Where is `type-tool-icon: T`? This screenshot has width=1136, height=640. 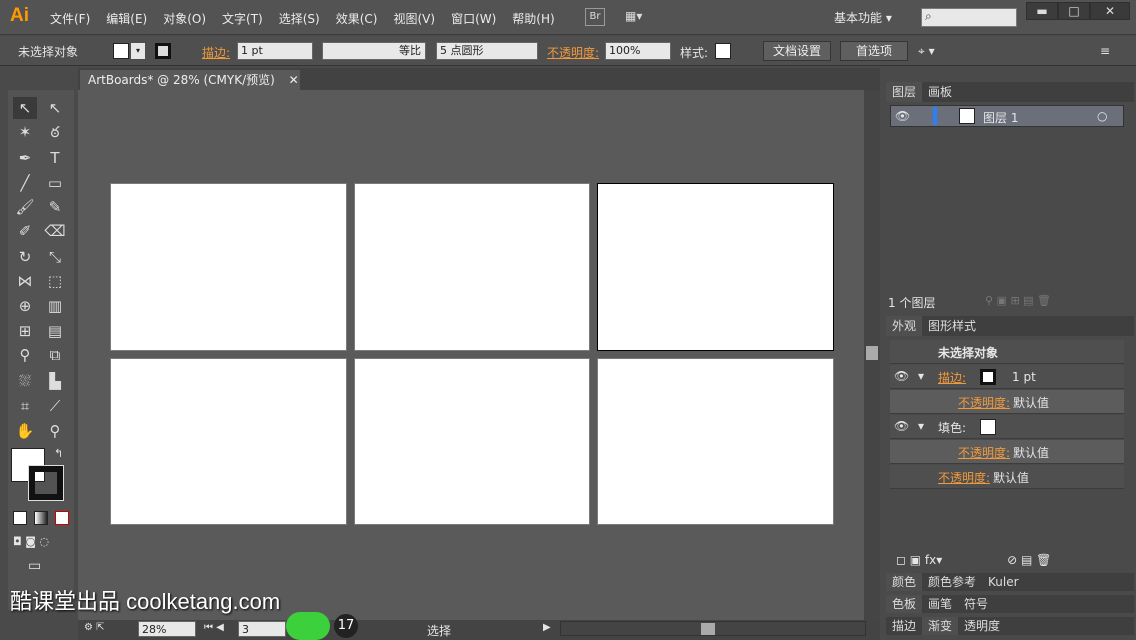 type-tool-icon: T is located at coordinates (55, 158).